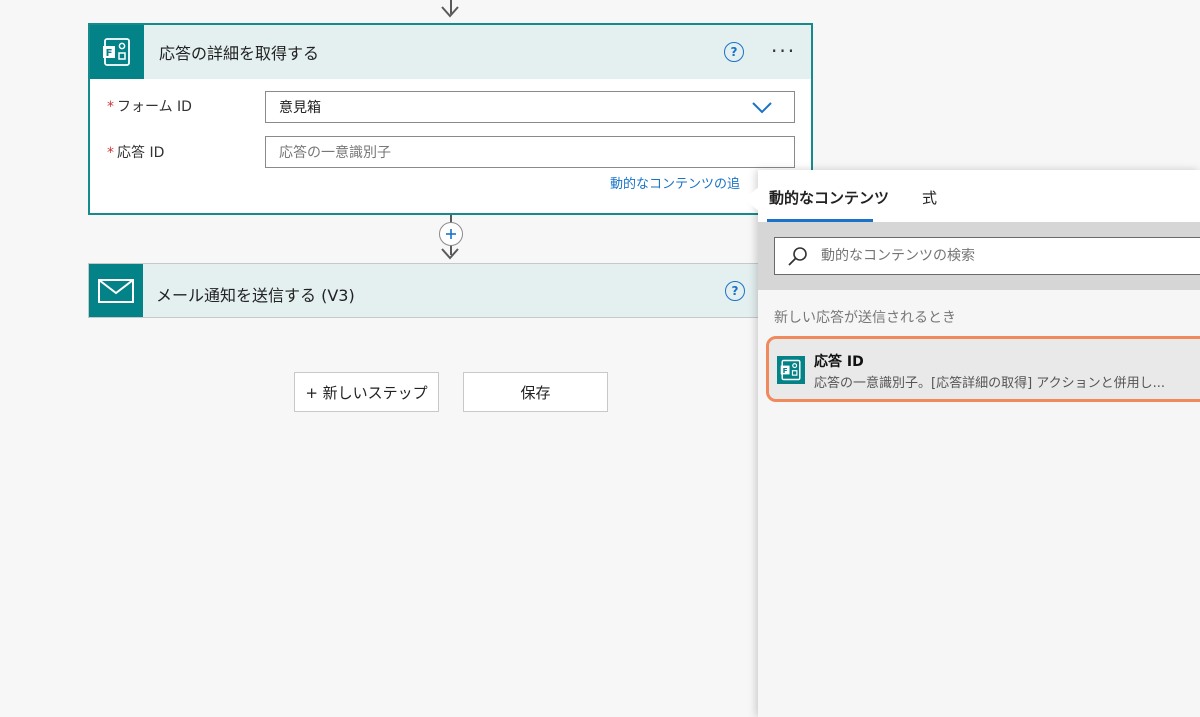  Describe the element at coordinates (797, 256) in the screenshot. I see `search-icon` at that location.